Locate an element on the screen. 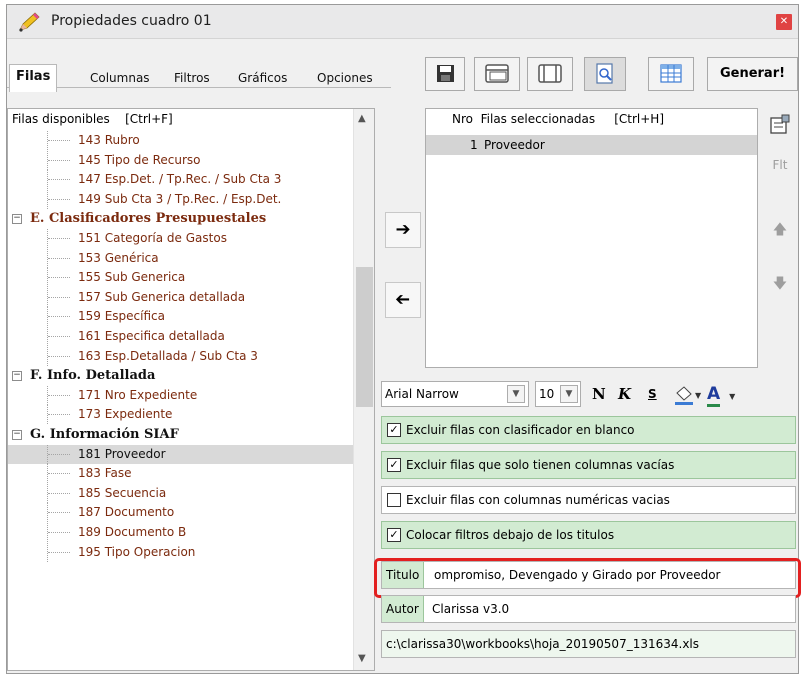 The image size is (801, 675). generate-button: Generar! is located at coordinates (752, 74).